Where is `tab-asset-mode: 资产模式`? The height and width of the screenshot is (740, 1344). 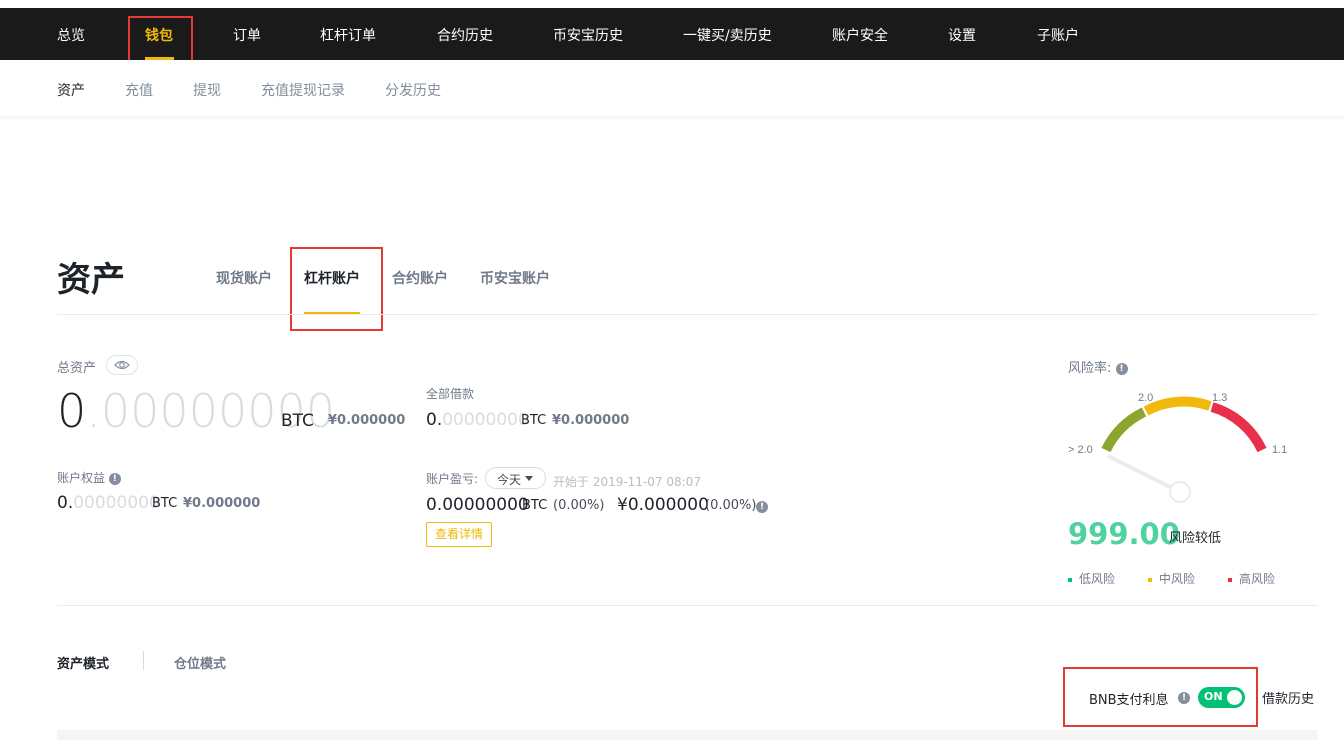
tab-asset-mode: 资产模式 is located at coordinates (83, 662).